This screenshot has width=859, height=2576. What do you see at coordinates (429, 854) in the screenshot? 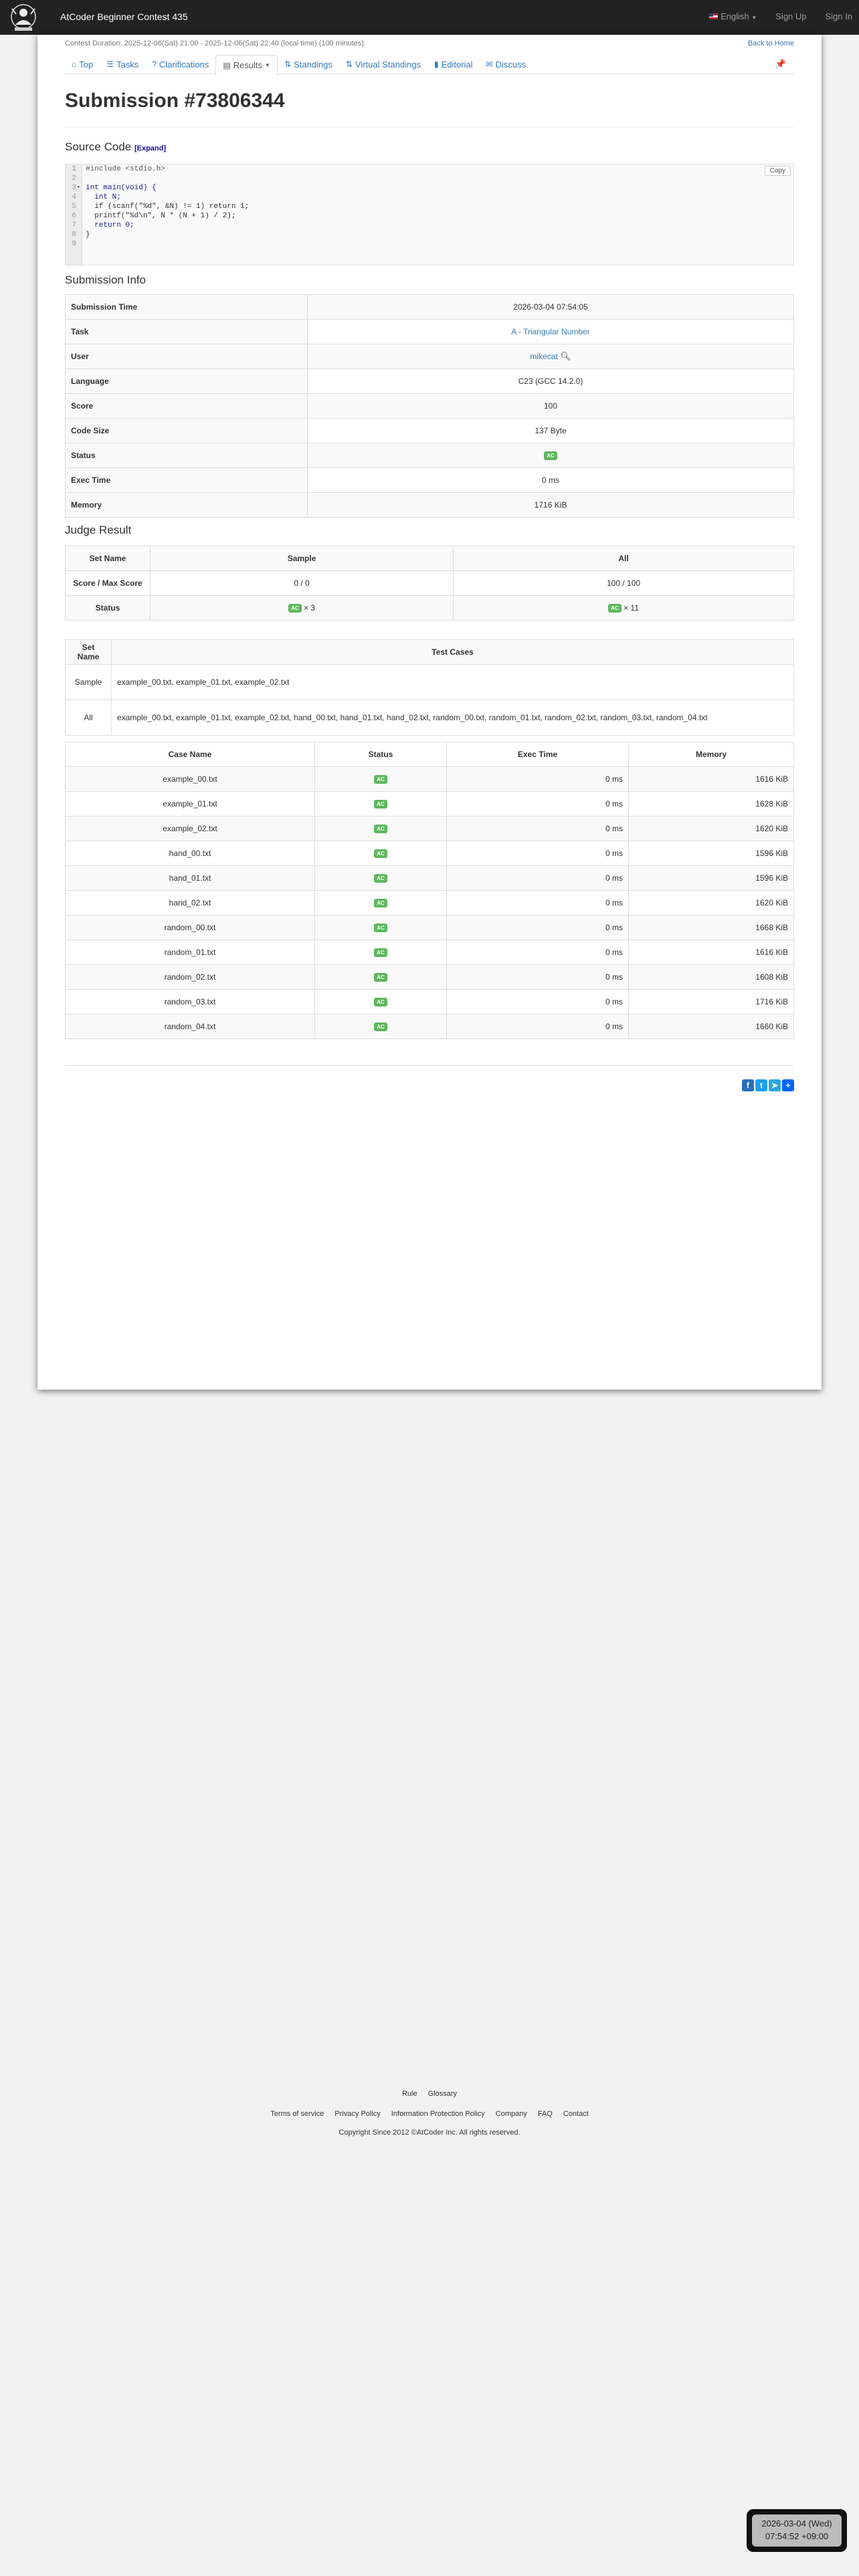
I see `table-row: hand_00.txt AC 0 ms 1596 KiB` at bounding box center [429, 854].